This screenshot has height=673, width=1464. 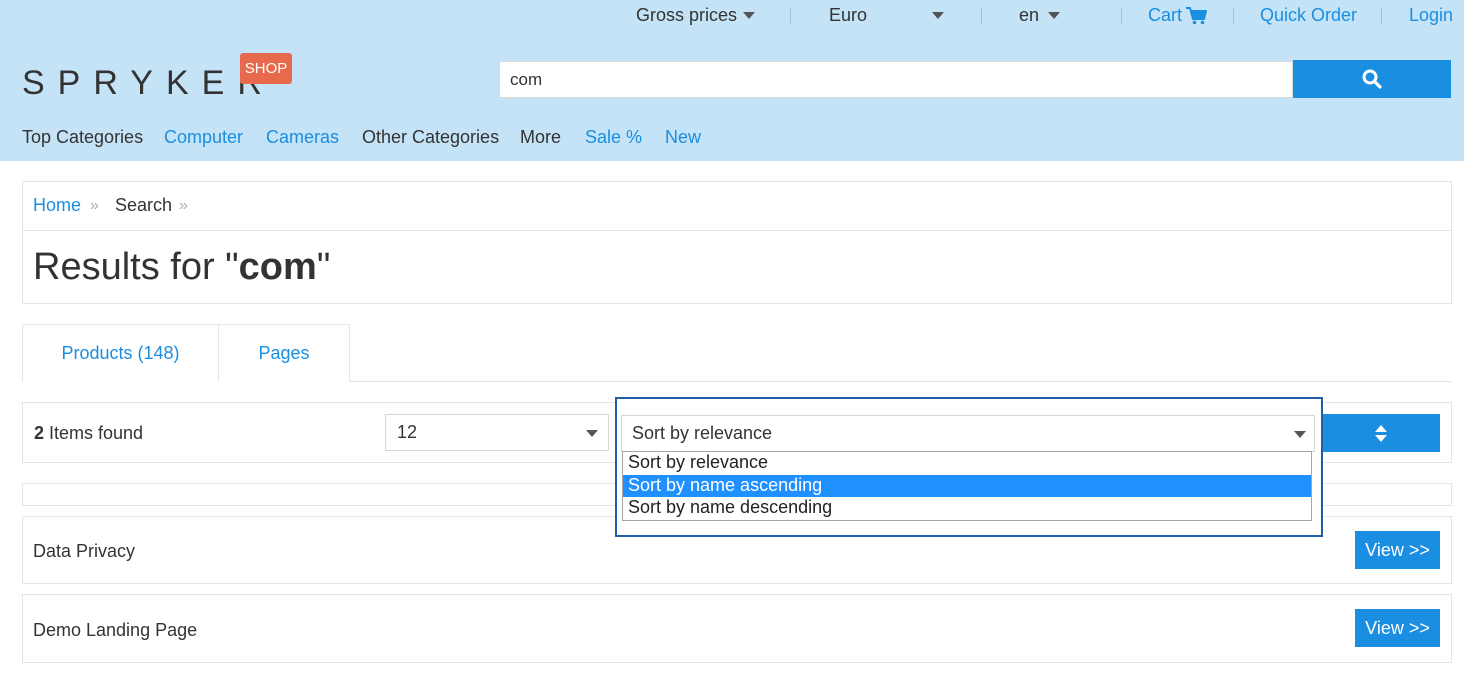 I want to click on nav-item-top-categories: Top Categories, so click(x=82, y=137).